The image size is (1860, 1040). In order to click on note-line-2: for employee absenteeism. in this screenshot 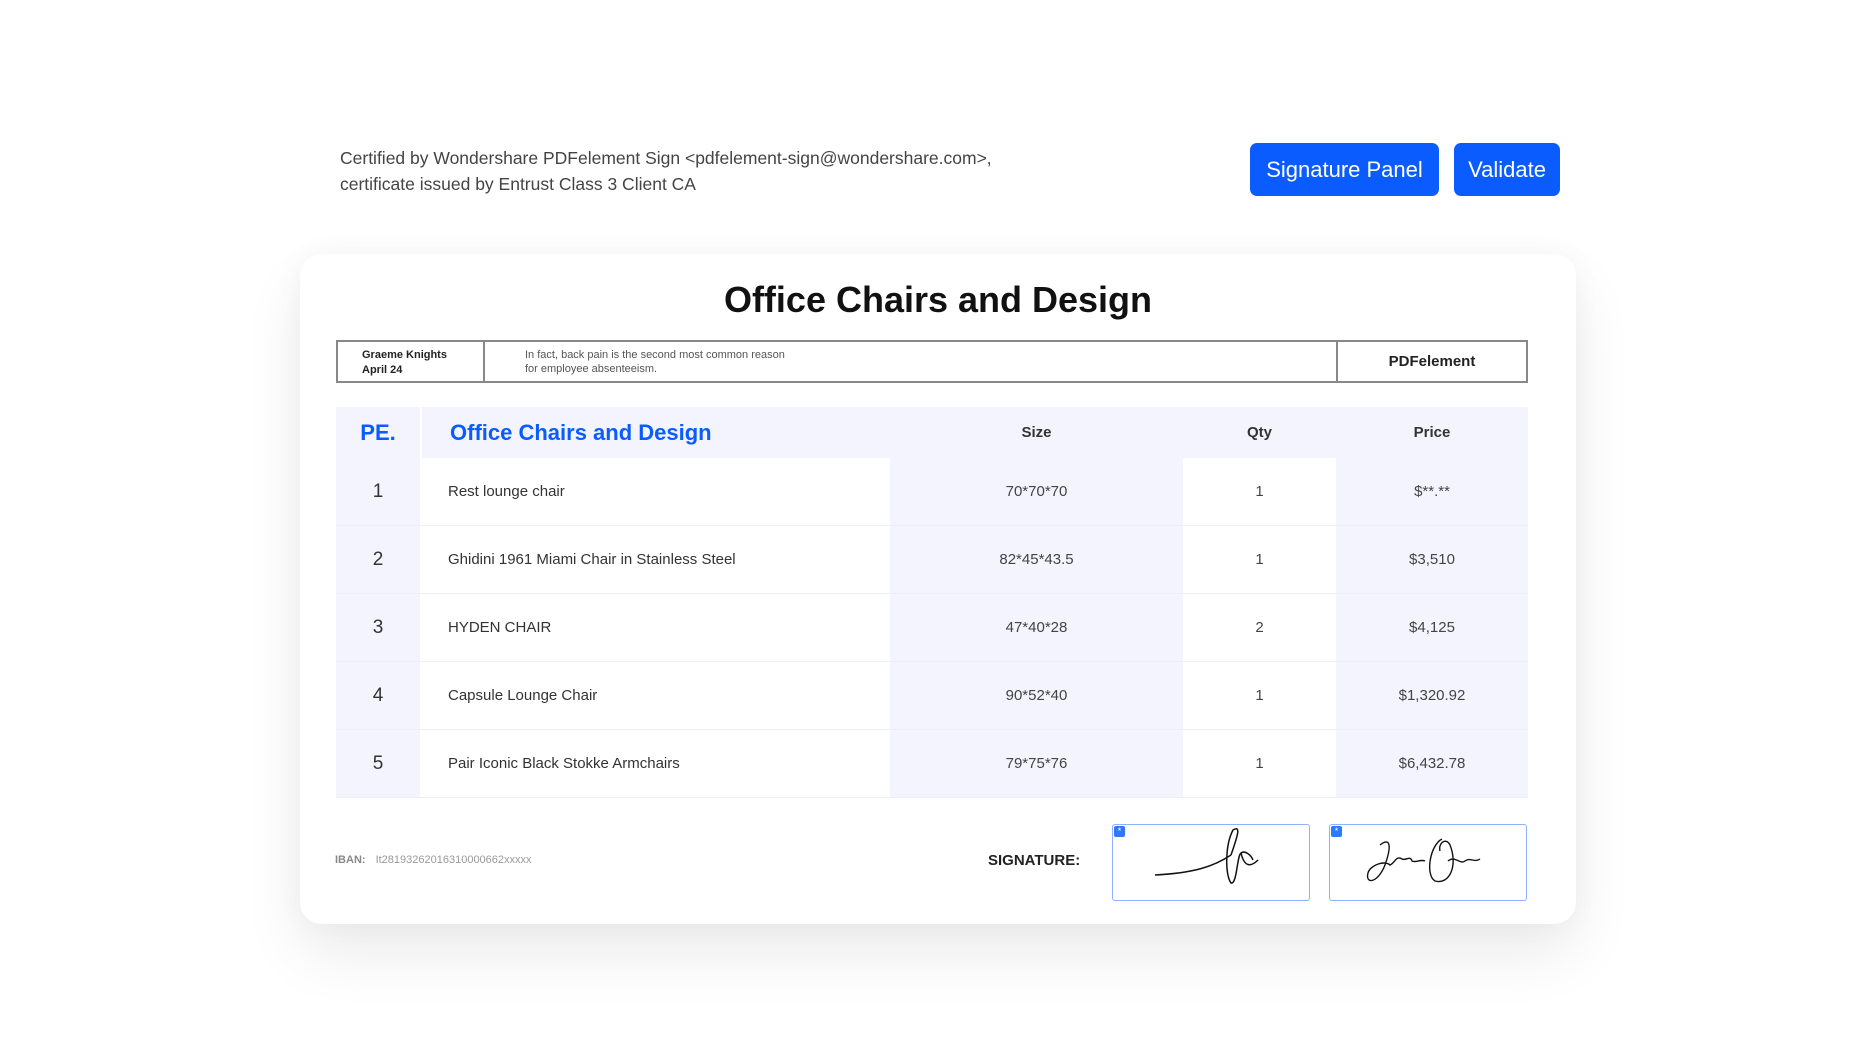, I will do `click(591, 369)`.